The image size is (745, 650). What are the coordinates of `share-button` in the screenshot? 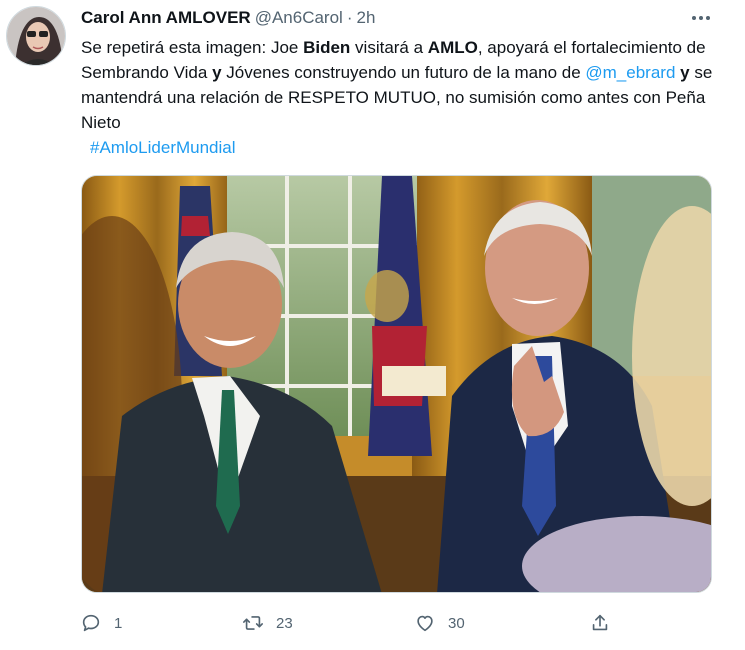 It's located at (600, 623).